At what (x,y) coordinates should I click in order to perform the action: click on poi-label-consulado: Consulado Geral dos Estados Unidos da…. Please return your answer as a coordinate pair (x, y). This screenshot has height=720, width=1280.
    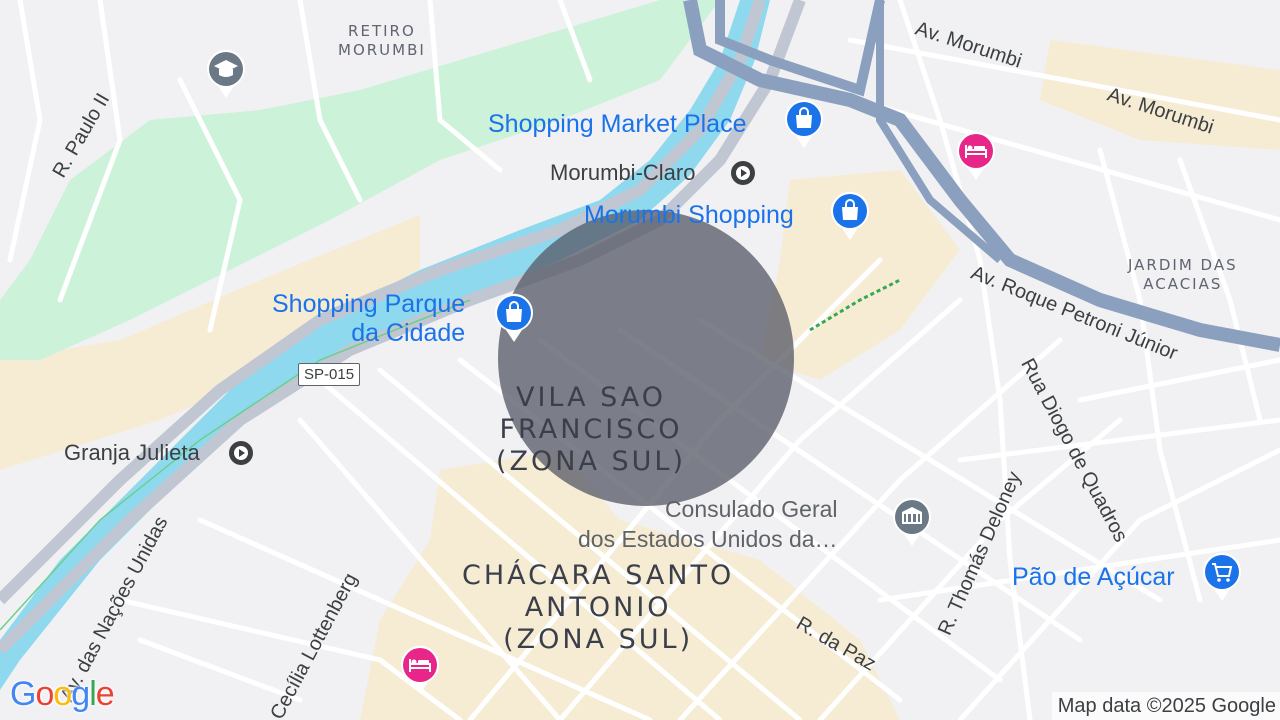
    Looking at the image, I should click on (708, 524).